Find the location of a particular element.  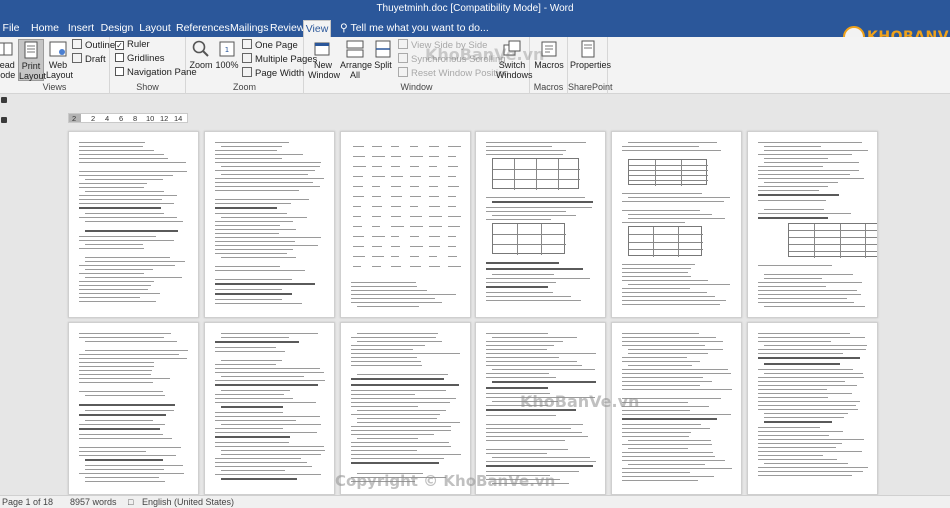

new-window-button: New Window is located at coordinates (324, 60).